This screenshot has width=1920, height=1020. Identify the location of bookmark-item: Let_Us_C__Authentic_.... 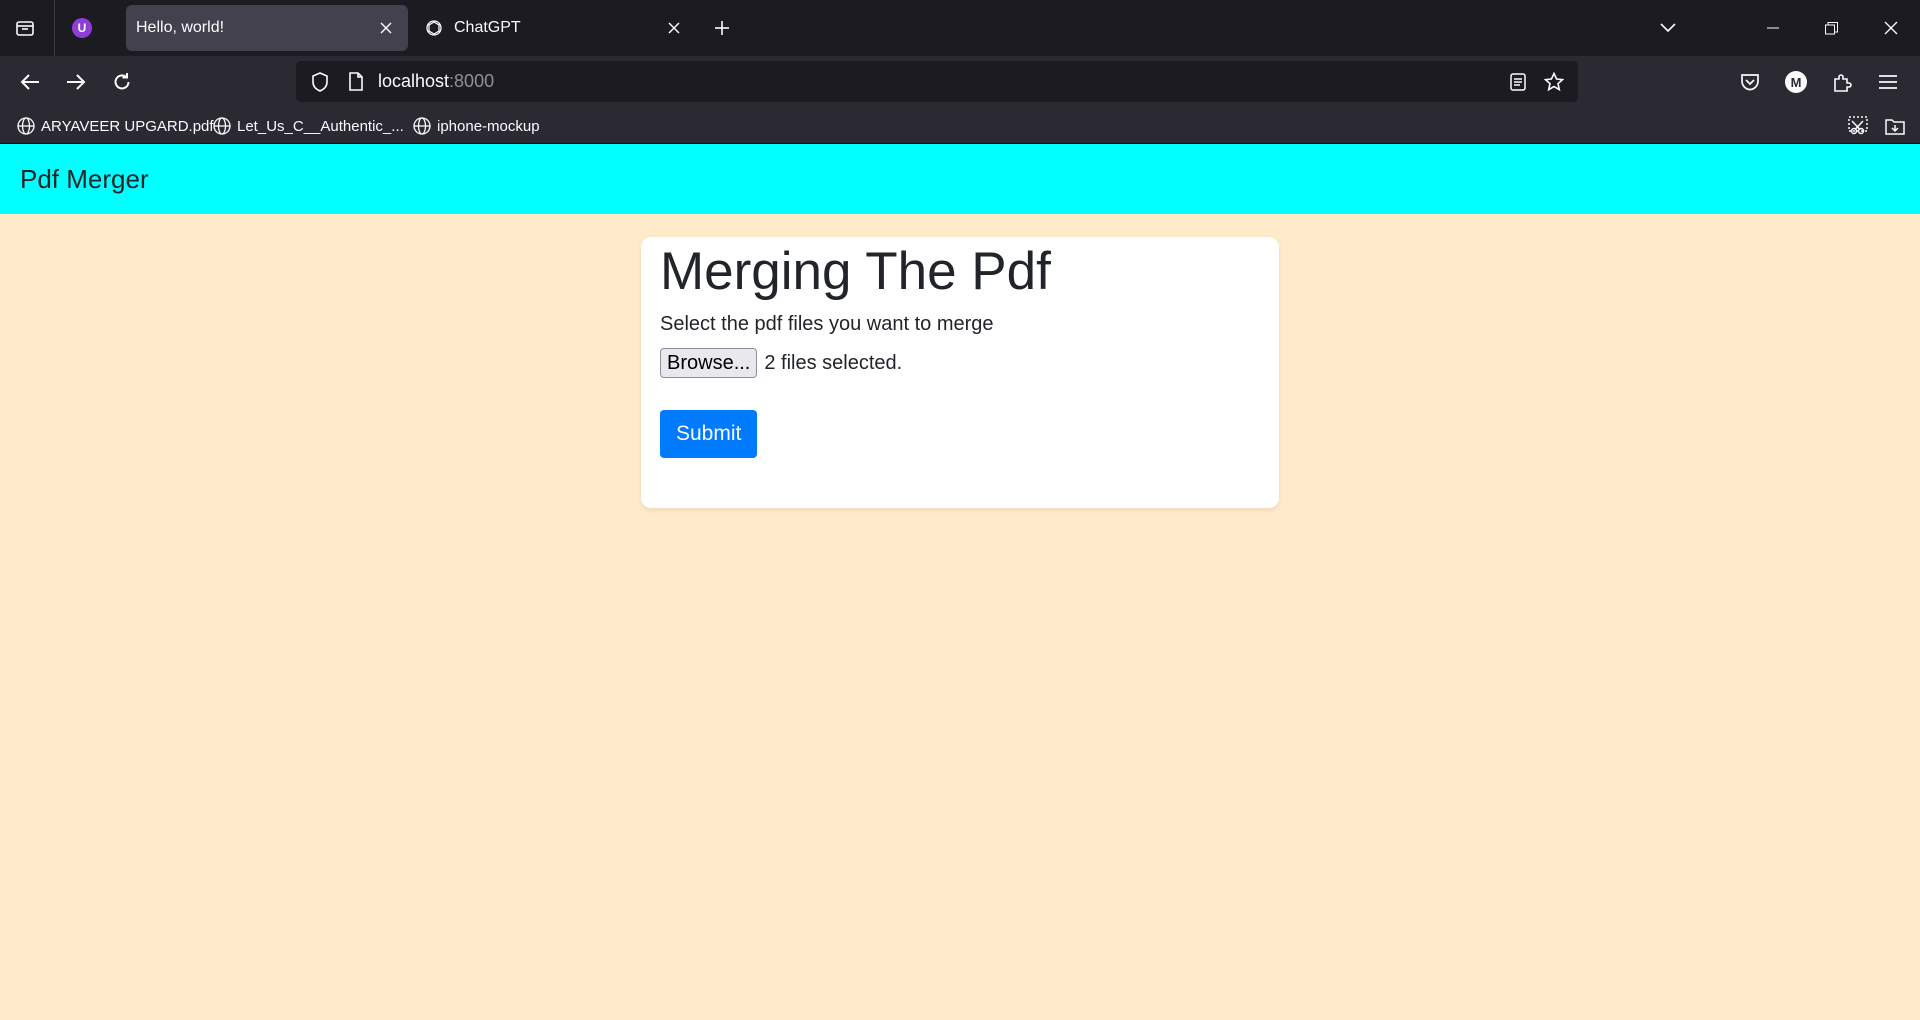
(308, 126).